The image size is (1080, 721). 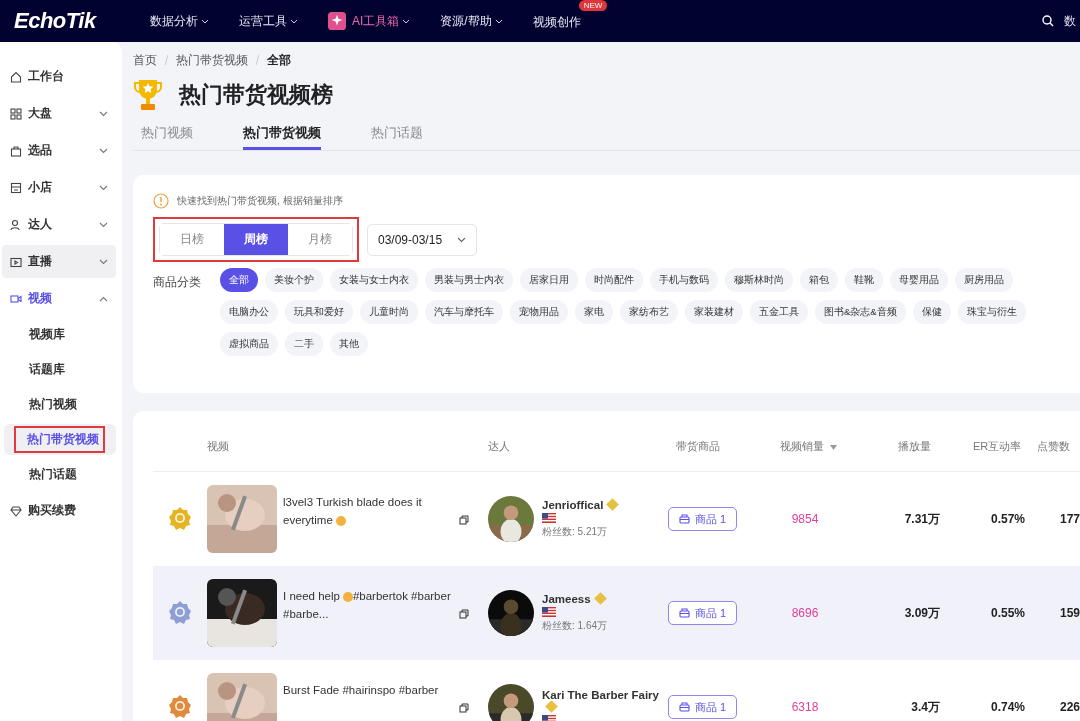 I want to click on nav-menu: 运营工具, so click(x=268, y=21).